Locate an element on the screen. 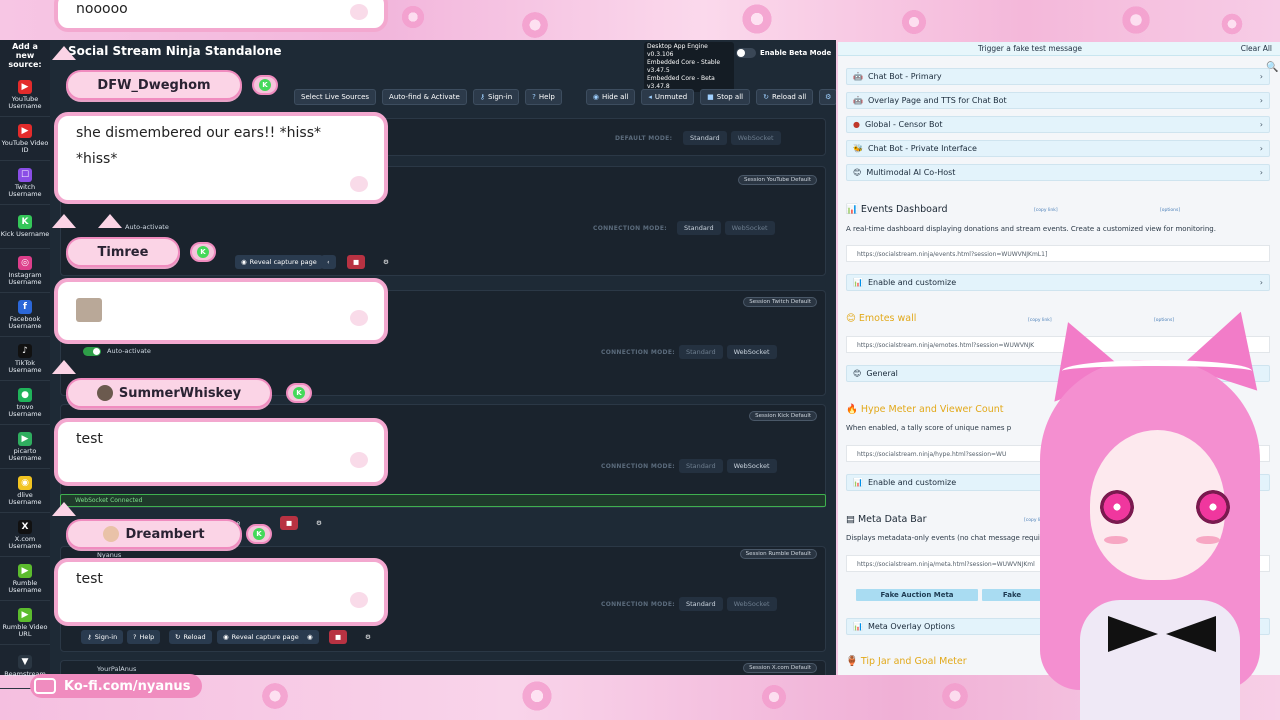  reload-button: ↻ Reload is located at coordinates (190, 637).